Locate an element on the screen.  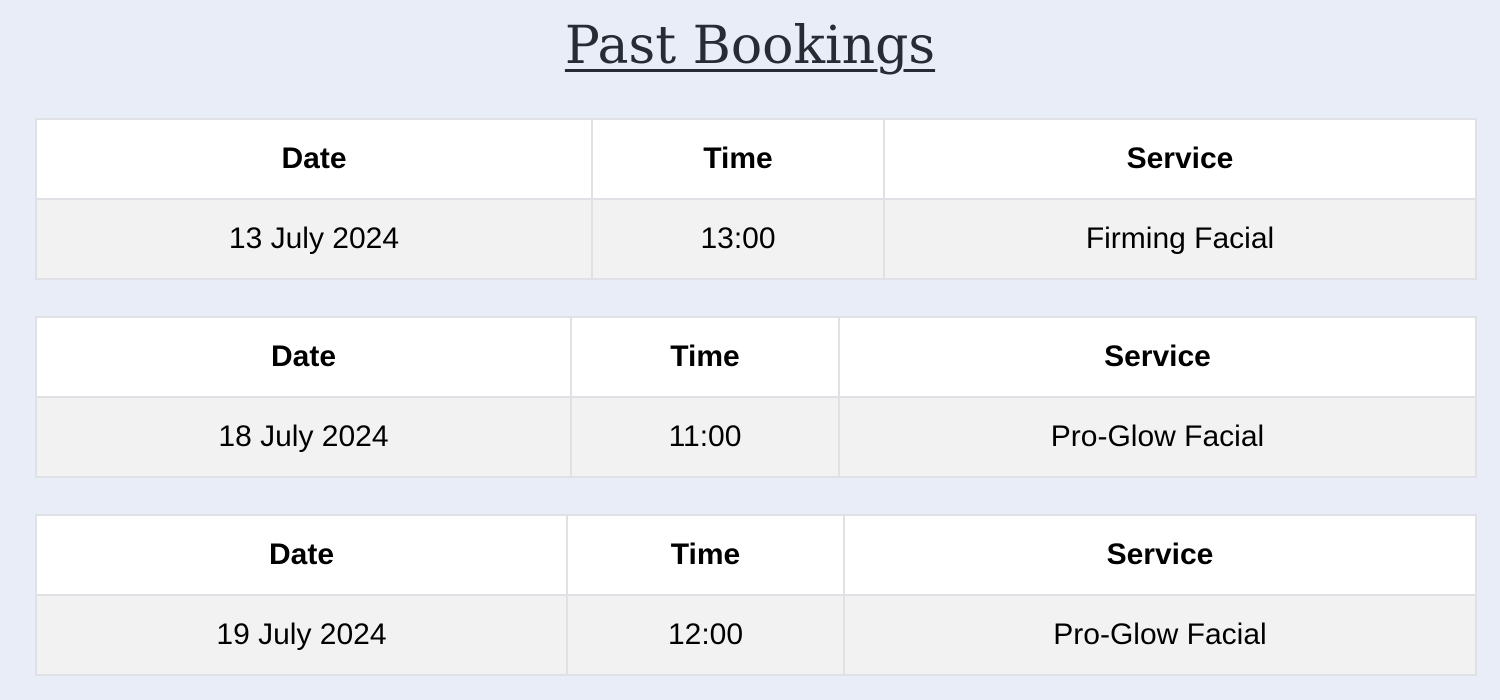
page-title: Past Bookings is located at coordinates (750, 46).